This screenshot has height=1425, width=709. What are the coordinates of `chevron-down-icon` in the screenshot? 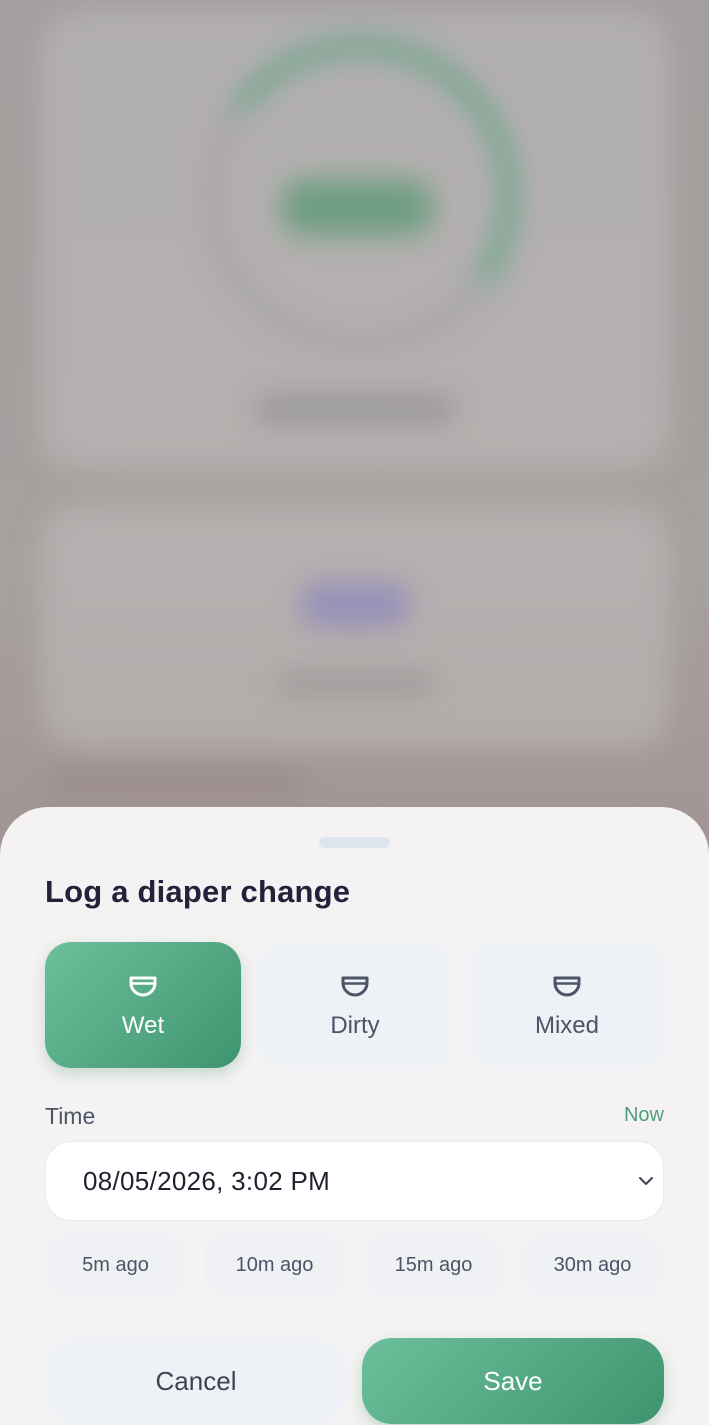 It's located at (646, 1181).